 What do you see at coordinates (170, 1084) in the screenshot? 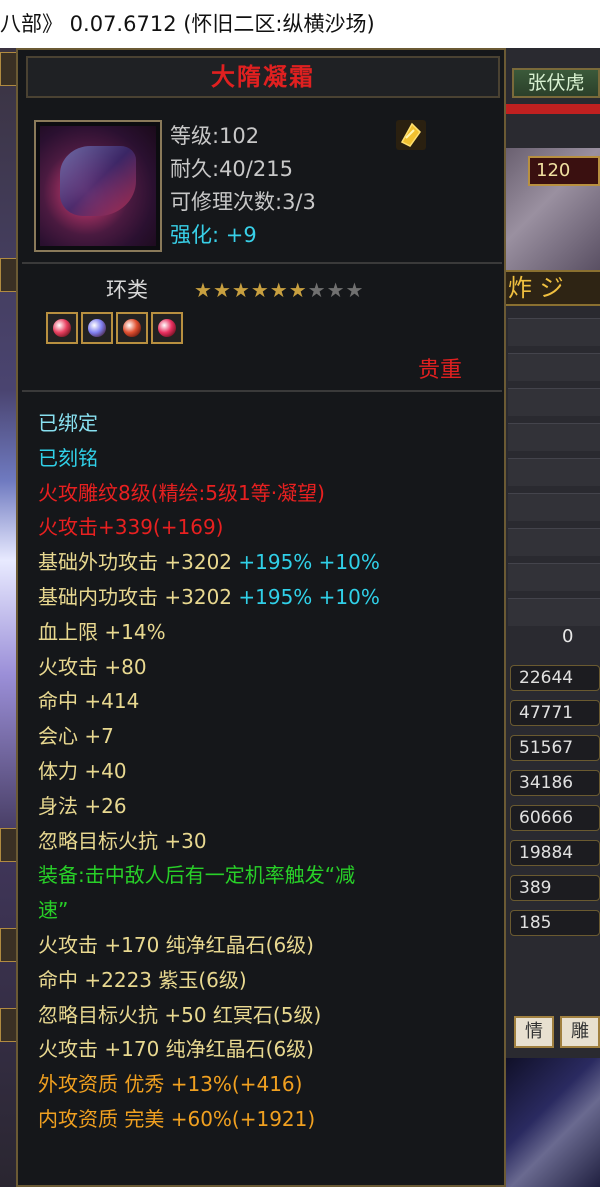
I see `external-quality: 外攻资质 优秀 +13%(+416)` at bounding box center [170, 1084].